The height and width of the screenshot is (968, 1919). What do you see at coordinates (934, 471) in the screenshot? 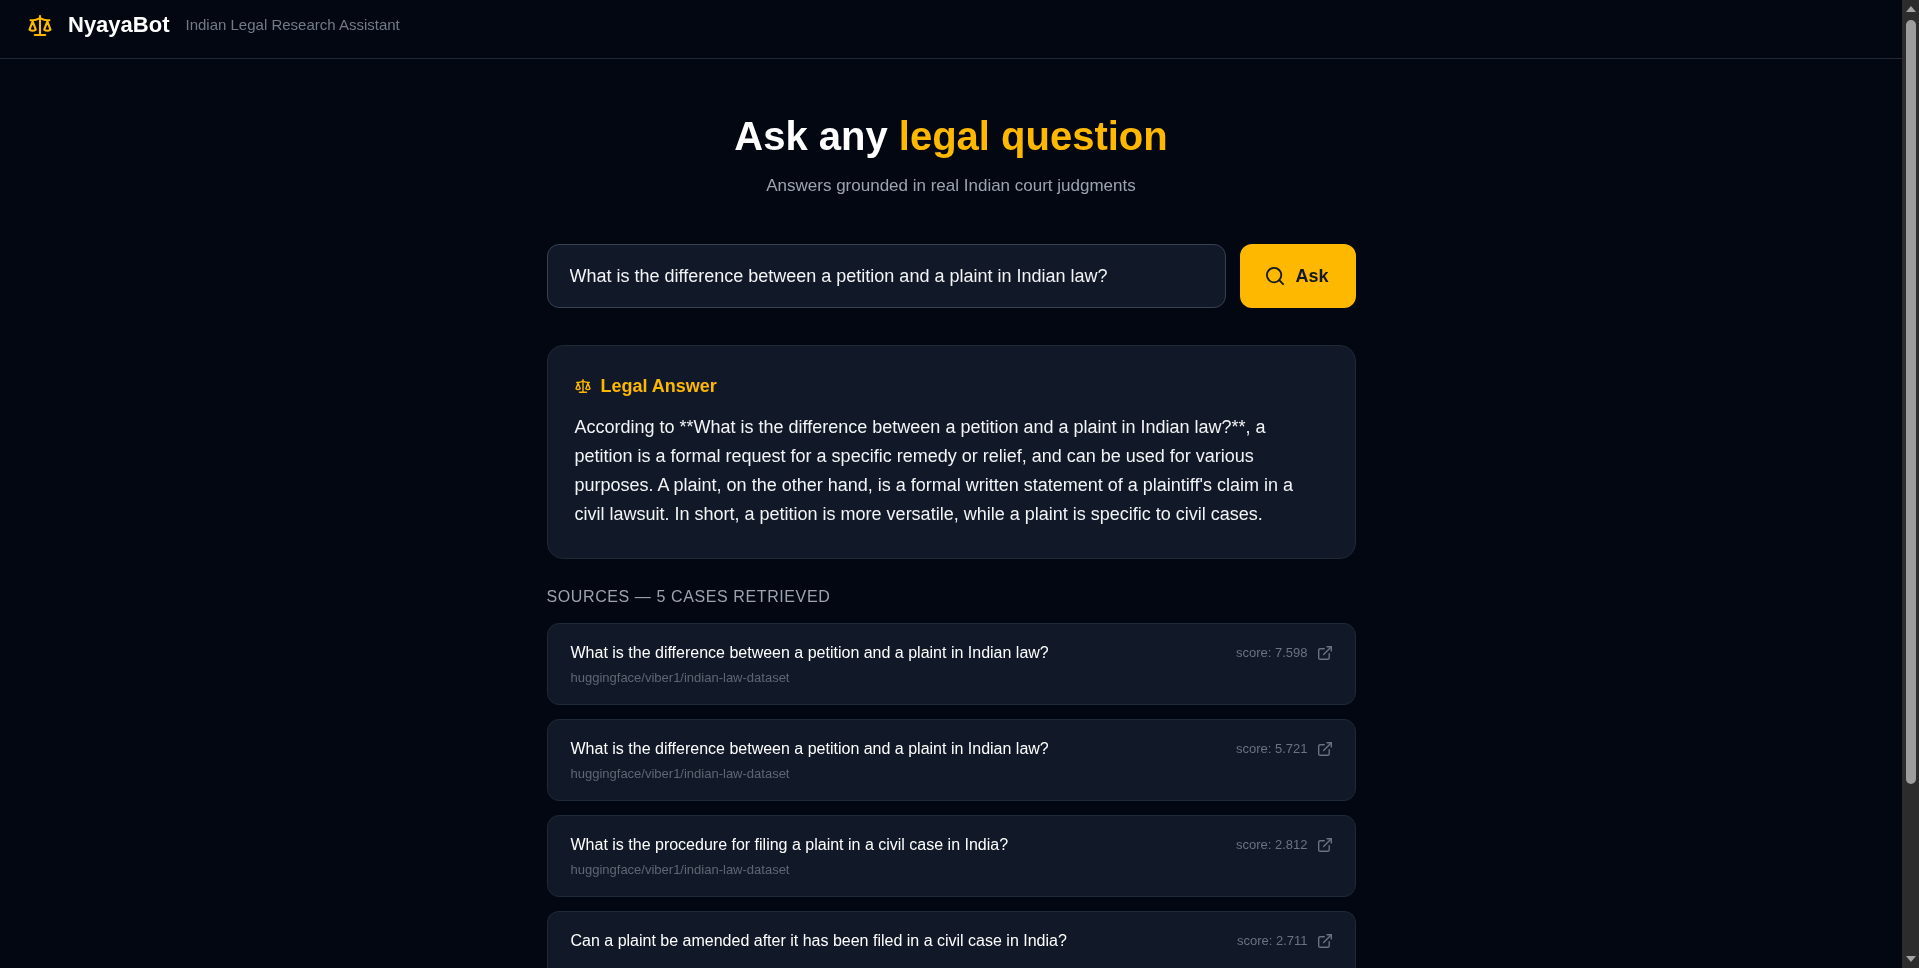
I see `answer-text: According to **What is the difference between a petition and a plaint in Indian law?**, a petition is a formal request for a specific remedy or relief, and can be used for various purposes. A plaint, on the other hand, is a formal written statement of a plaintiff's claim in a civil lawsuit. In short, a petition is more versatile, while a plaint is specific to civil cases.` at bounding box center [934, 471].